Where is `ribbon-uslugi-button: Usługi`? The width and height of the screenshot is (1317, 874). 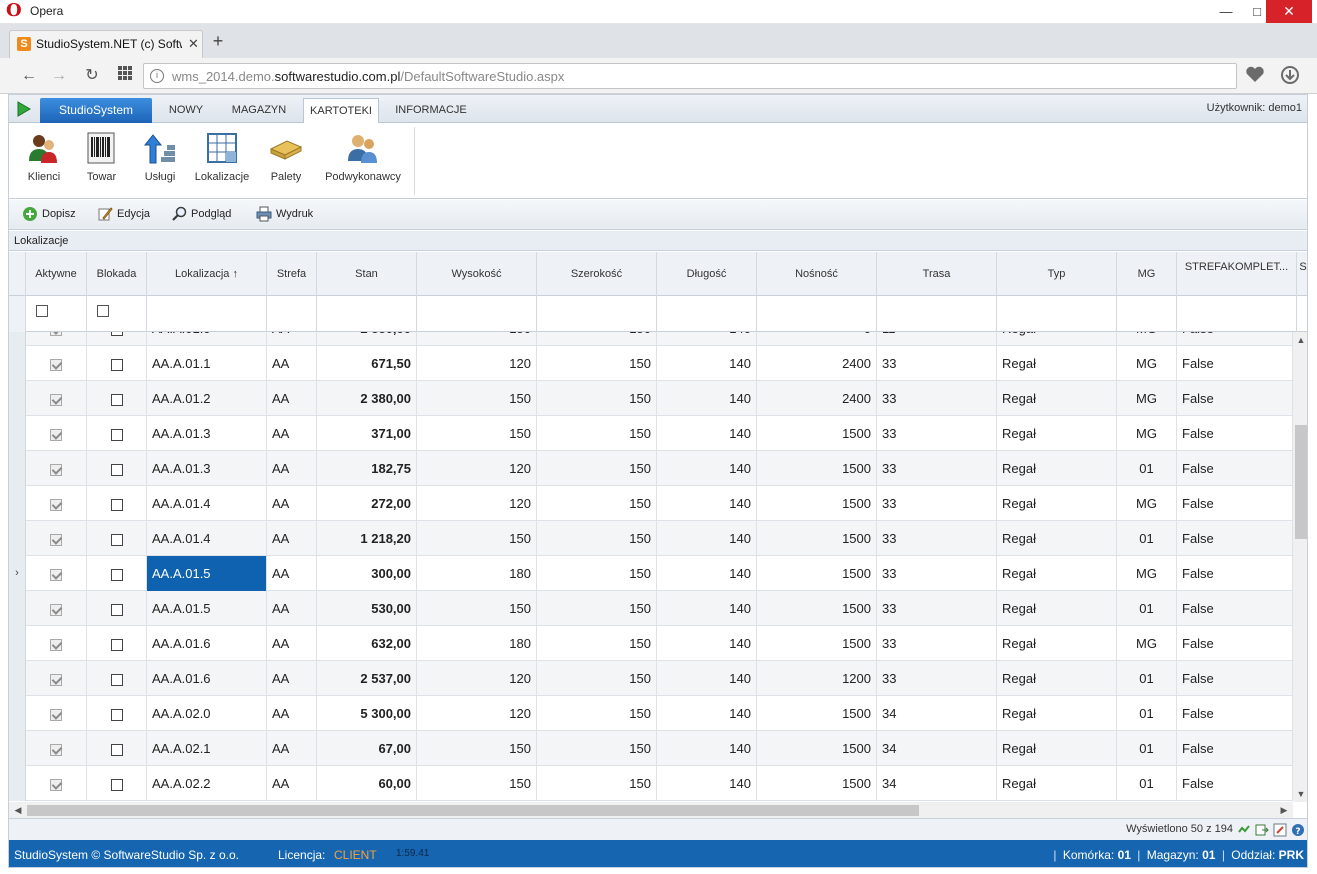
ribbon-uslugi-button: Usługi is located at coordinates (160, 161).